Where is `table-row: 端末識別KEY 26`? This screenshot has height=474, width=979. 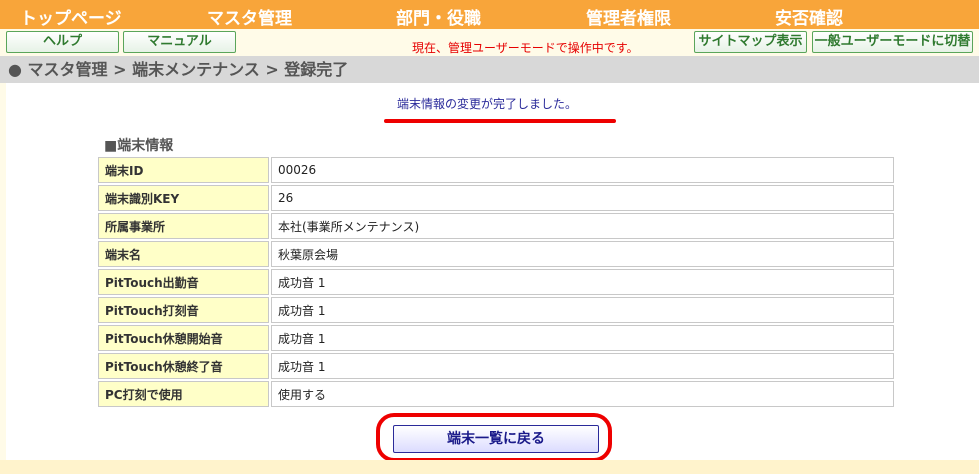 table-row: 端末識別KEY 26 is located at coordinates (496, 198).